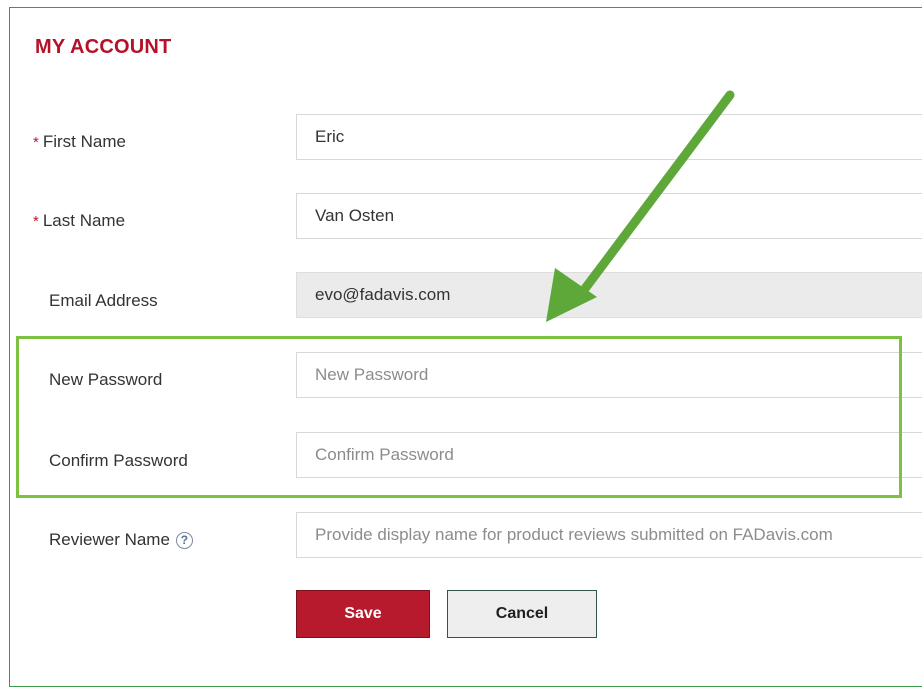 The image size is (922, 687). I want to click on last-name-label: Last Name, so click(84, 220).